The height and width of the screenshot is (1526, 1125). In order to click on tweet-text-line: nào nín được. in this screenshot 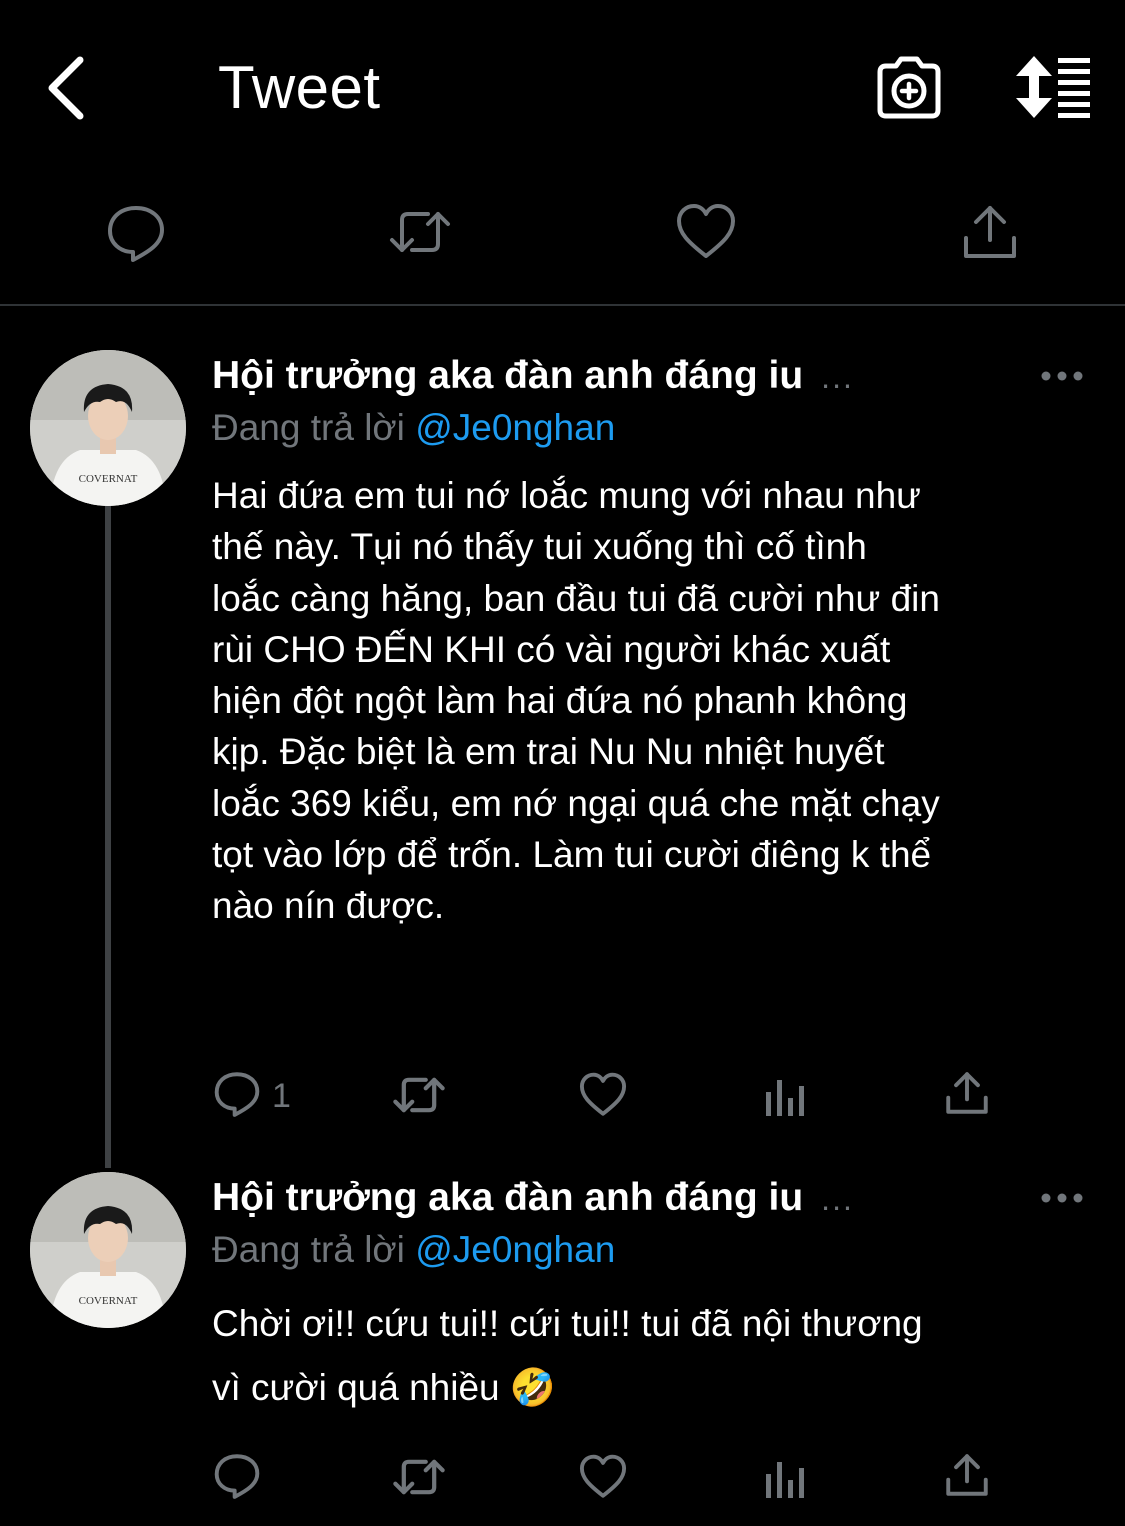, I will do `click(328, 906)`.